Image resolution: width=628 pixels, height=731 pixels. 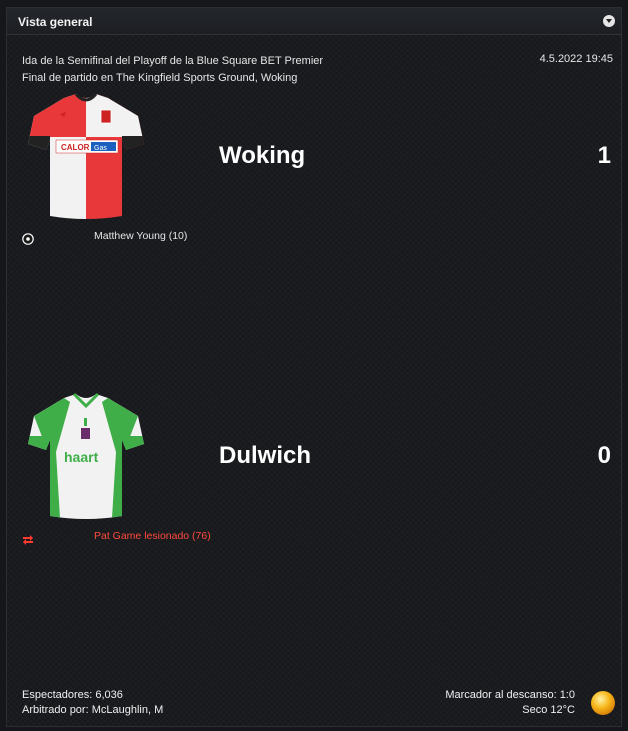 What do you see at coordinates (72, 695) in the screenshot?
I see `attendance-label: Espectadores: 6,036` at bounding box center [72, 695].